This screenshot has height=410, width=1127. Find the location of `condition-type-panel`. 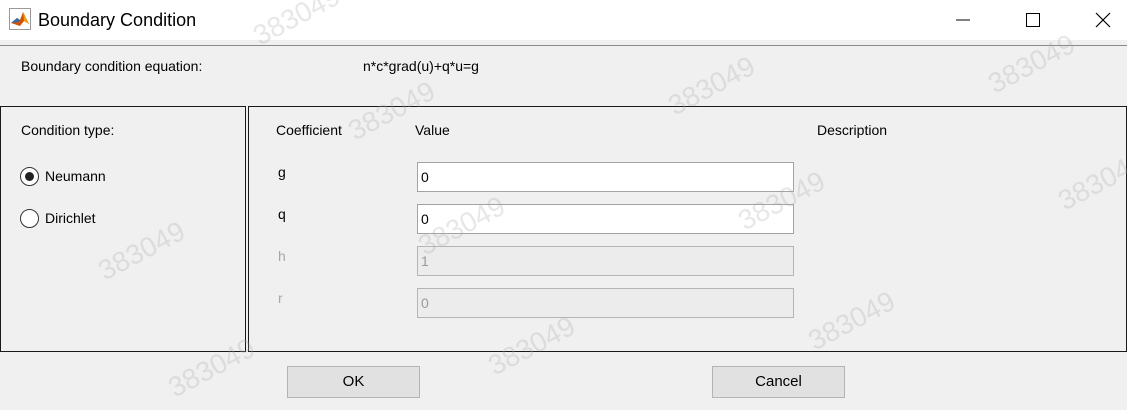

condition-type-panel is located at coordinates (123, 229).